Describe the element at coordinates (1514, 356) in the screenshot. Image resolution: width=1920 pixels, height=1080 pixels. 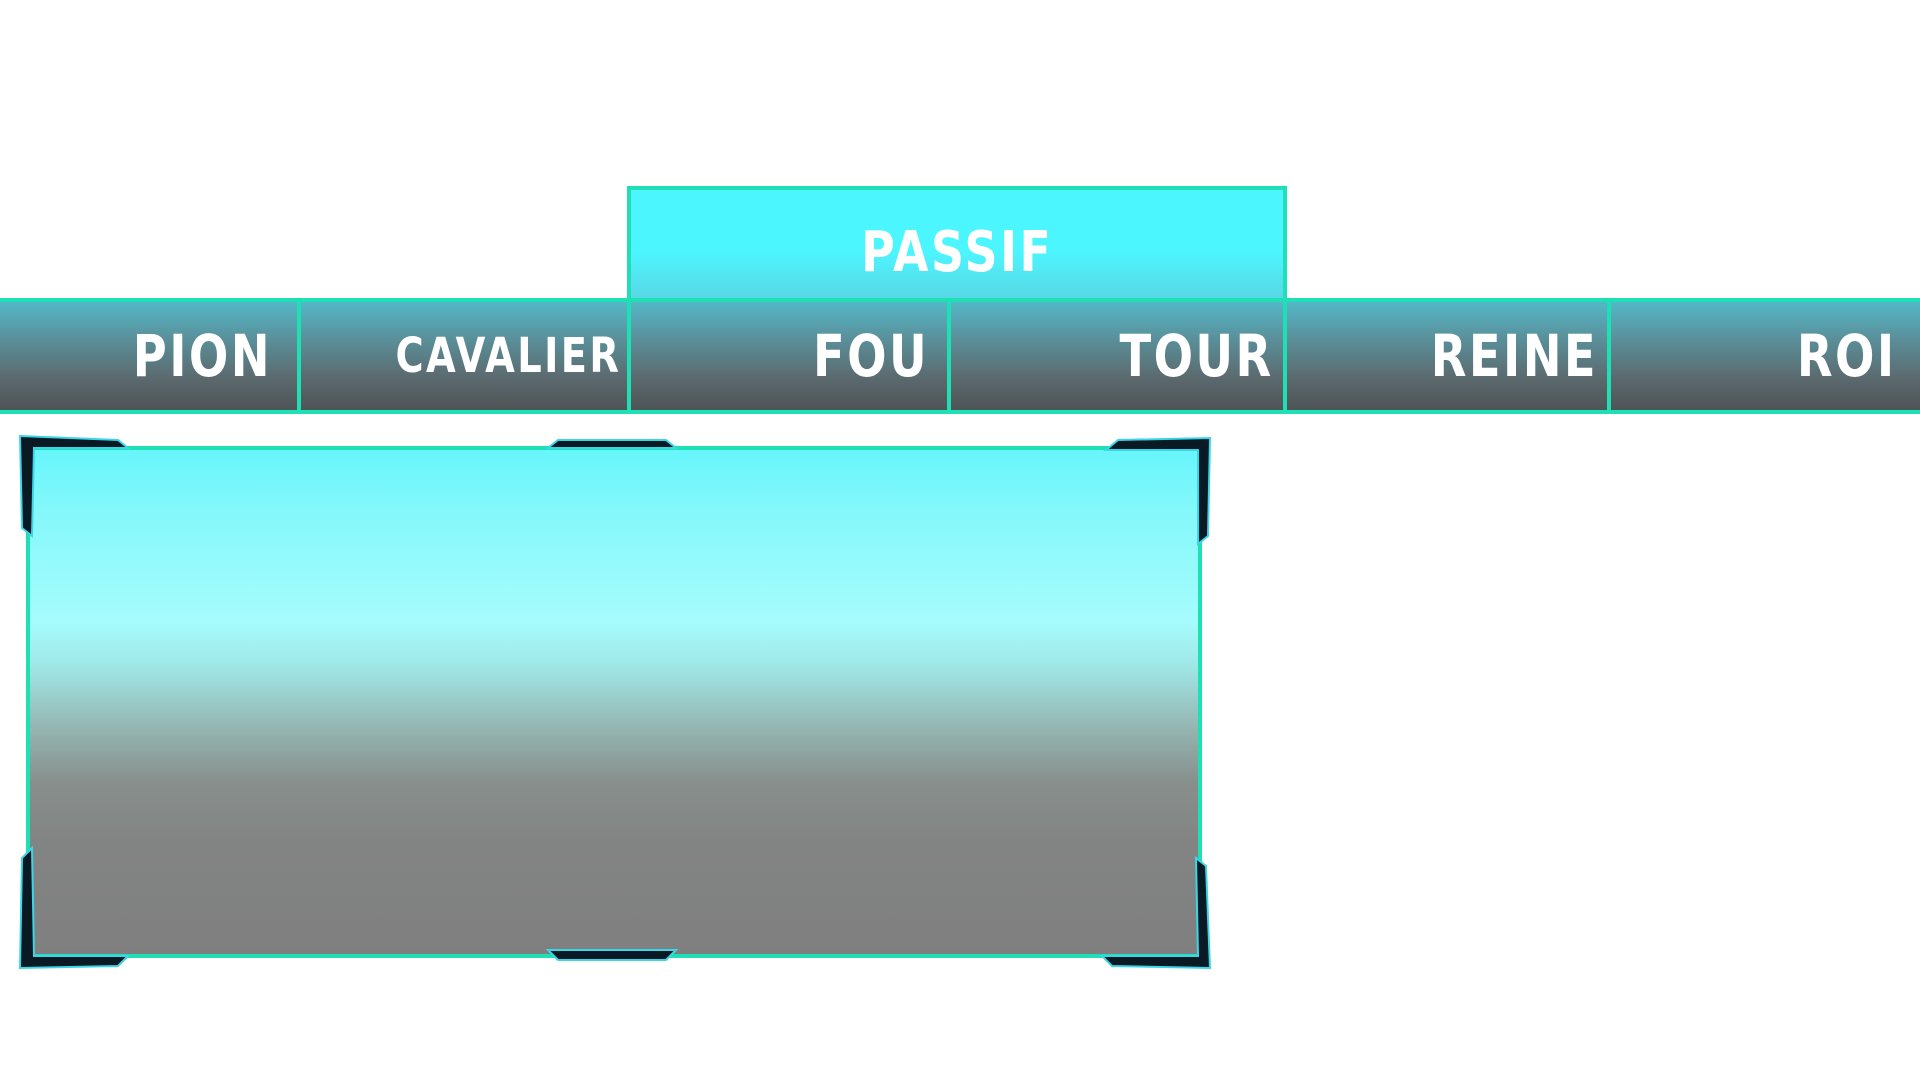
I see `tab-reine-label: REINE` at that location.